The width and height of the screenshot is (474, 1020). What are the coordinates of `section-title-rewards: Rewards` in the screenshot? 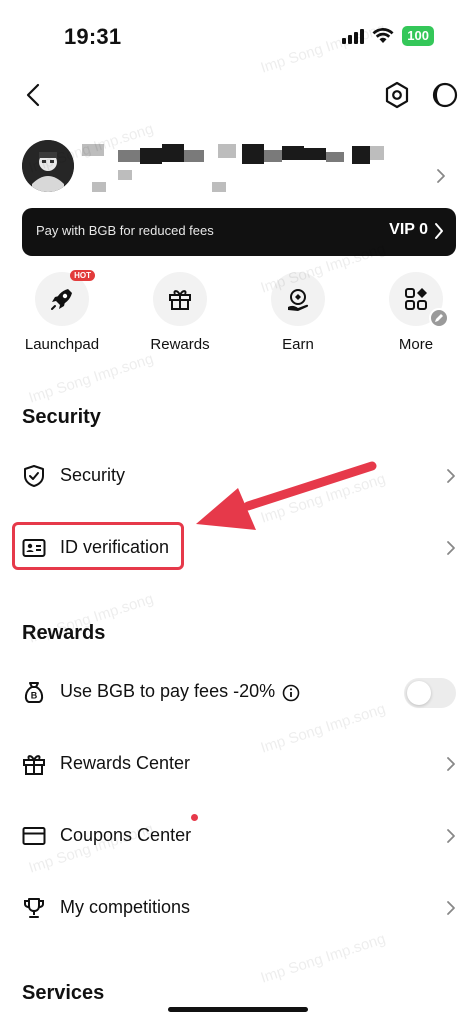 It's located at (64, 633).